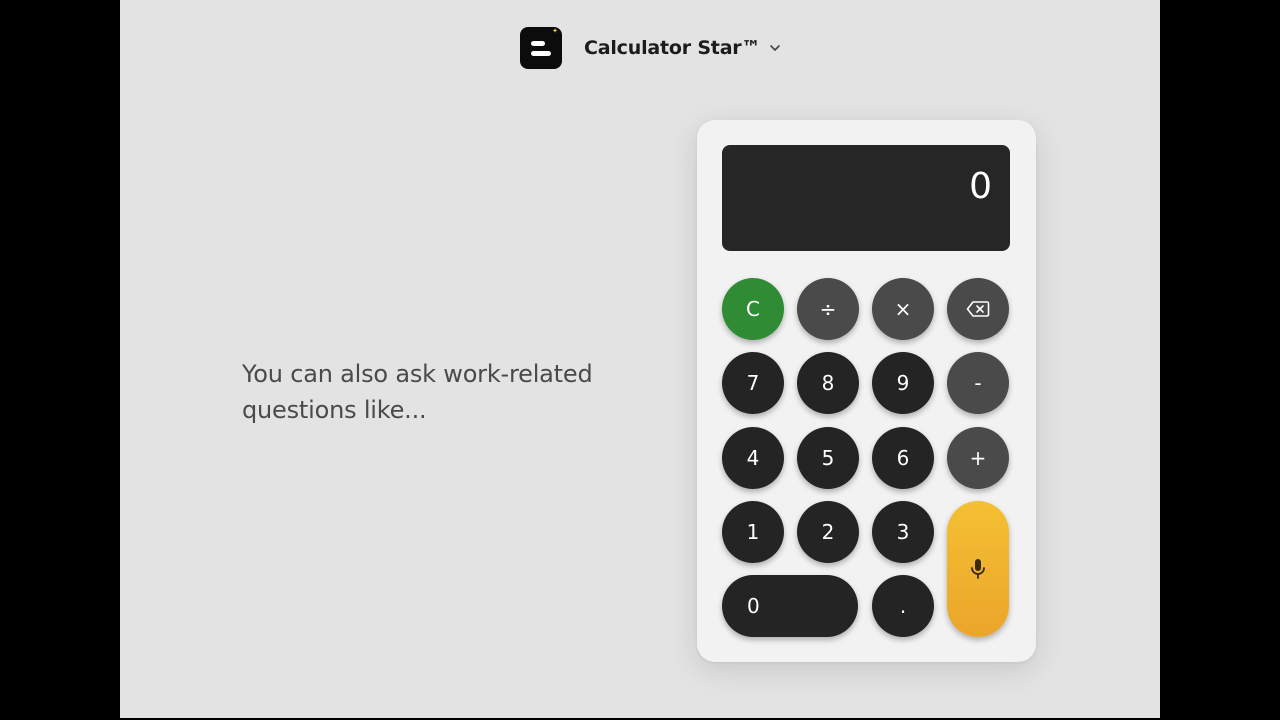  Describe the element at coordinates (828, 532) in the screenshot. I see `digit-2-button: 2` at that location.